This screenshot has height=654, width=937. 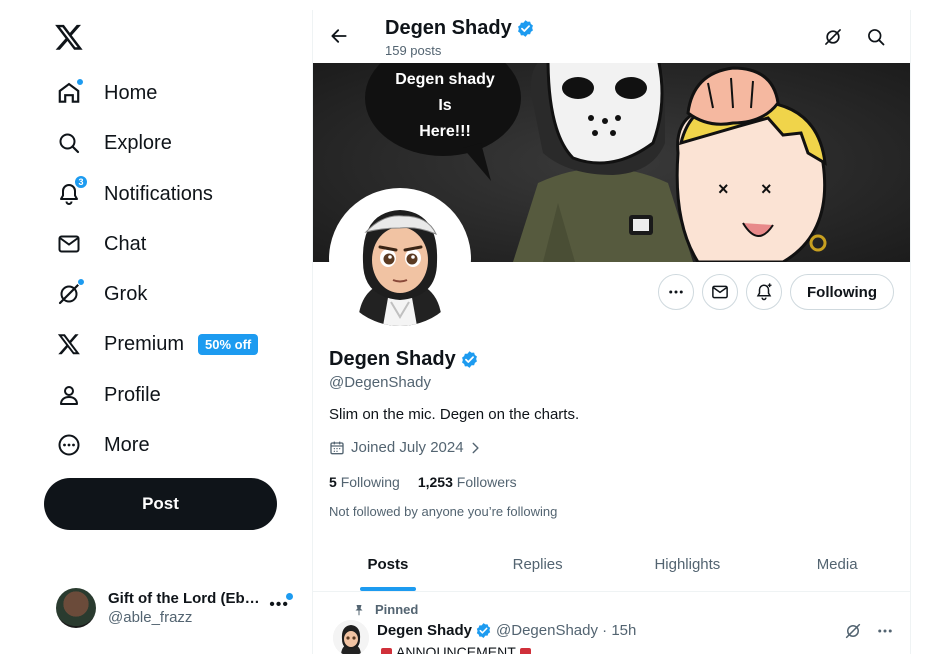 What do you see at coordinates (81, 182) in the screenshot?
I see `notifications-count-badge: 3` at bounding box center [81, 182].